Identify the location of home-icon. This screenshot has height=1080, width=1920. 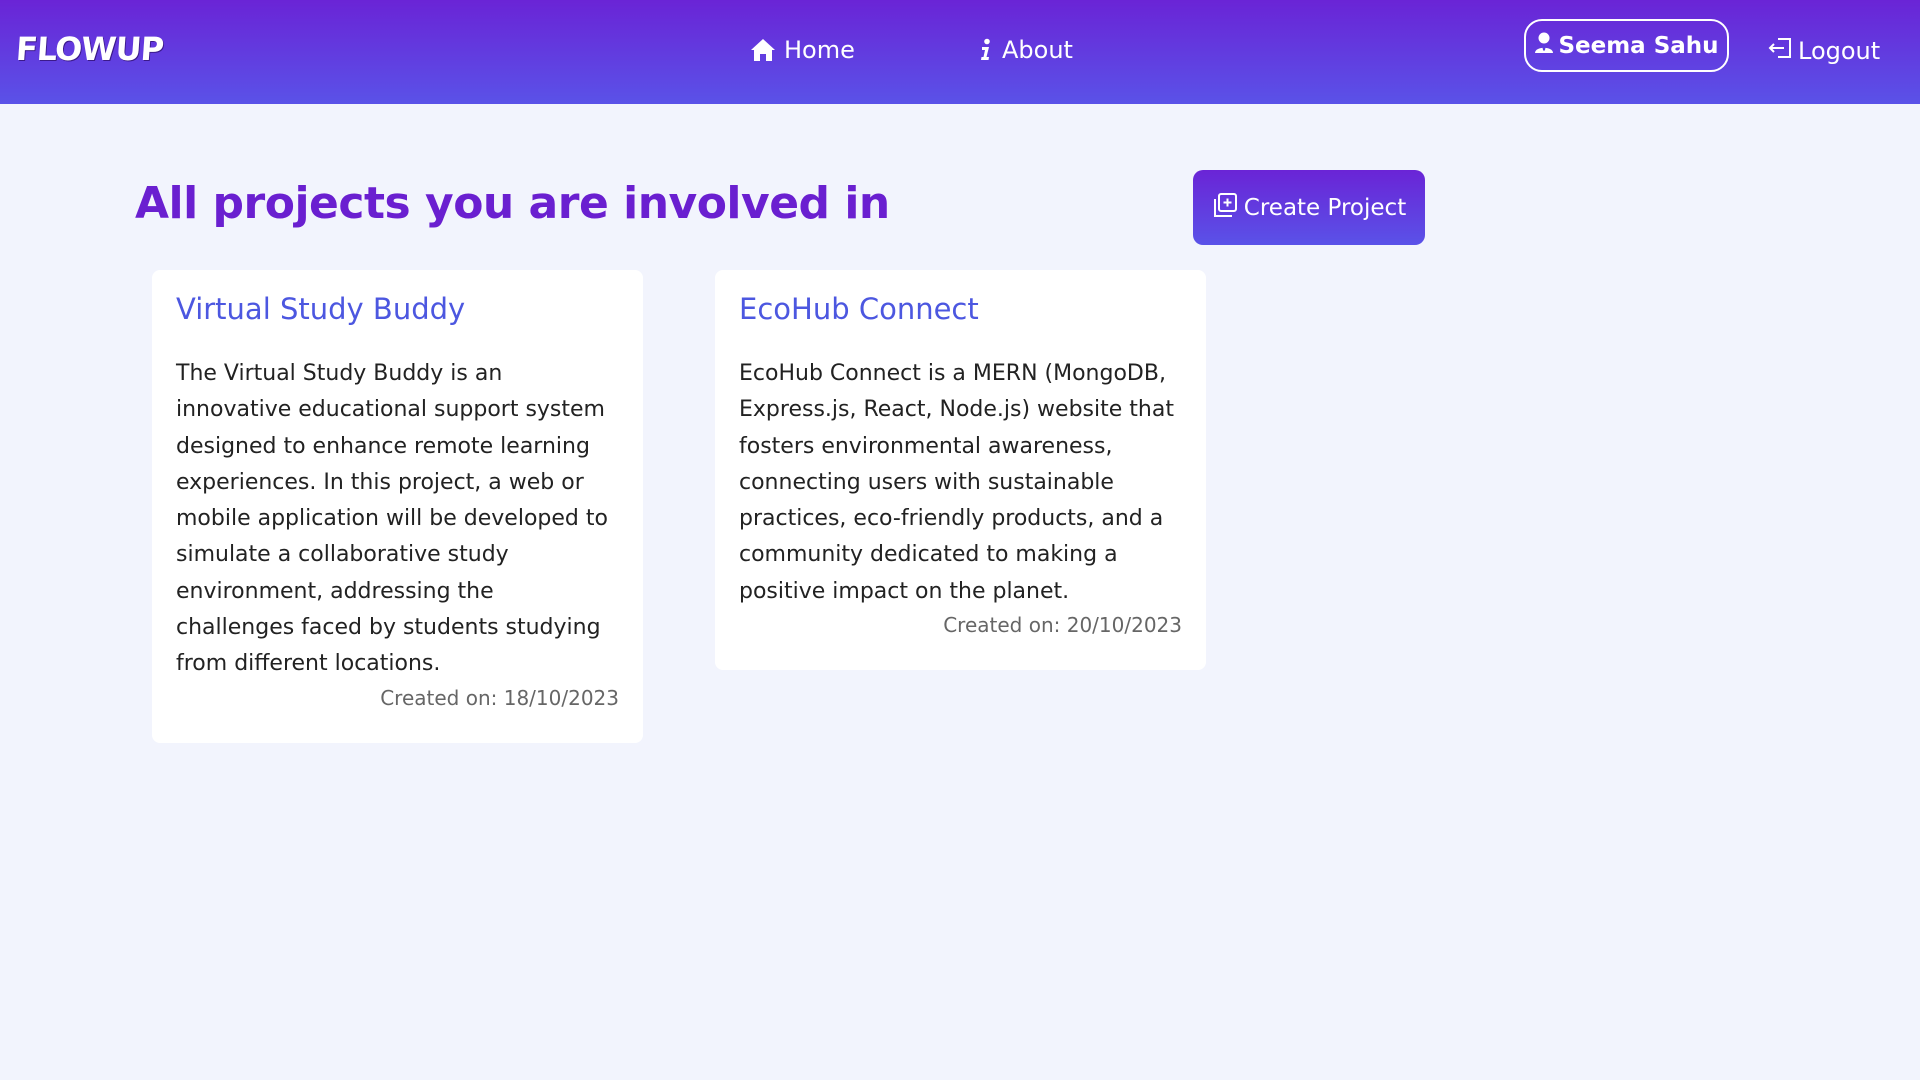
(763, 50).